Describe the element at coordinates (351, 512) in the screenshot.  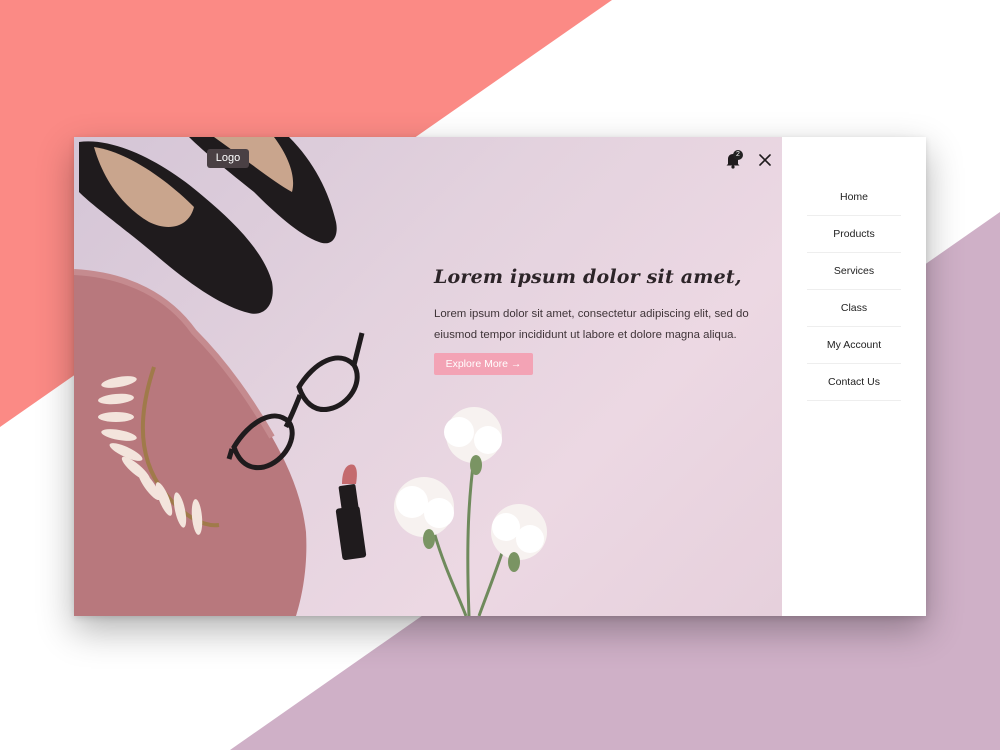
I see `lipstick-image` at that location.